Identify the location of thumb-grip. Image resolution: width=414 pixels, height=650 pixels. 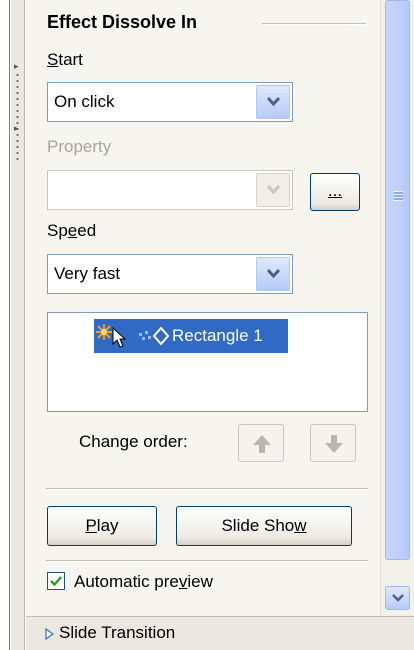
(398, 196).